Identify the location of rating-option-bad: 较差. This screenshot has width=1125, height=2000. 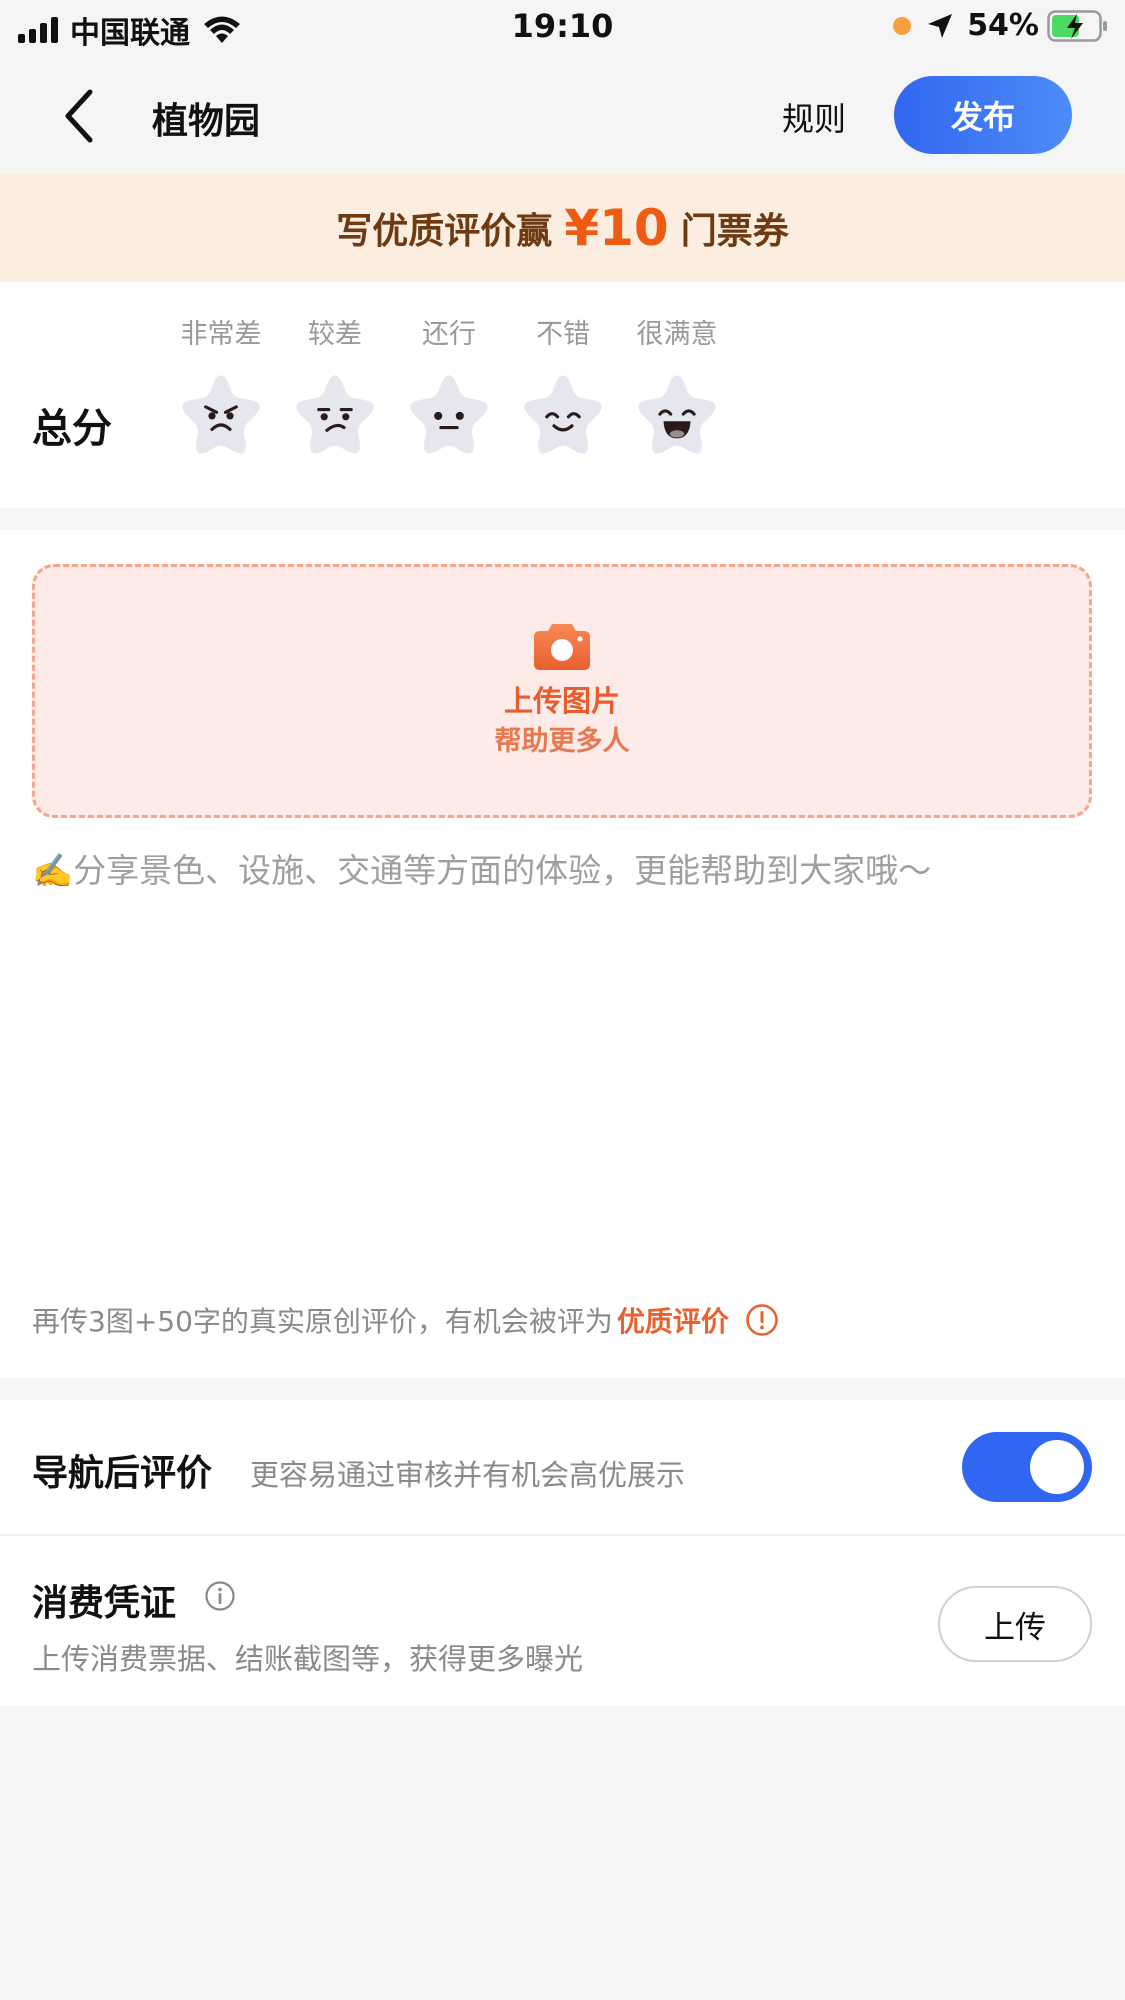
(335, 386).